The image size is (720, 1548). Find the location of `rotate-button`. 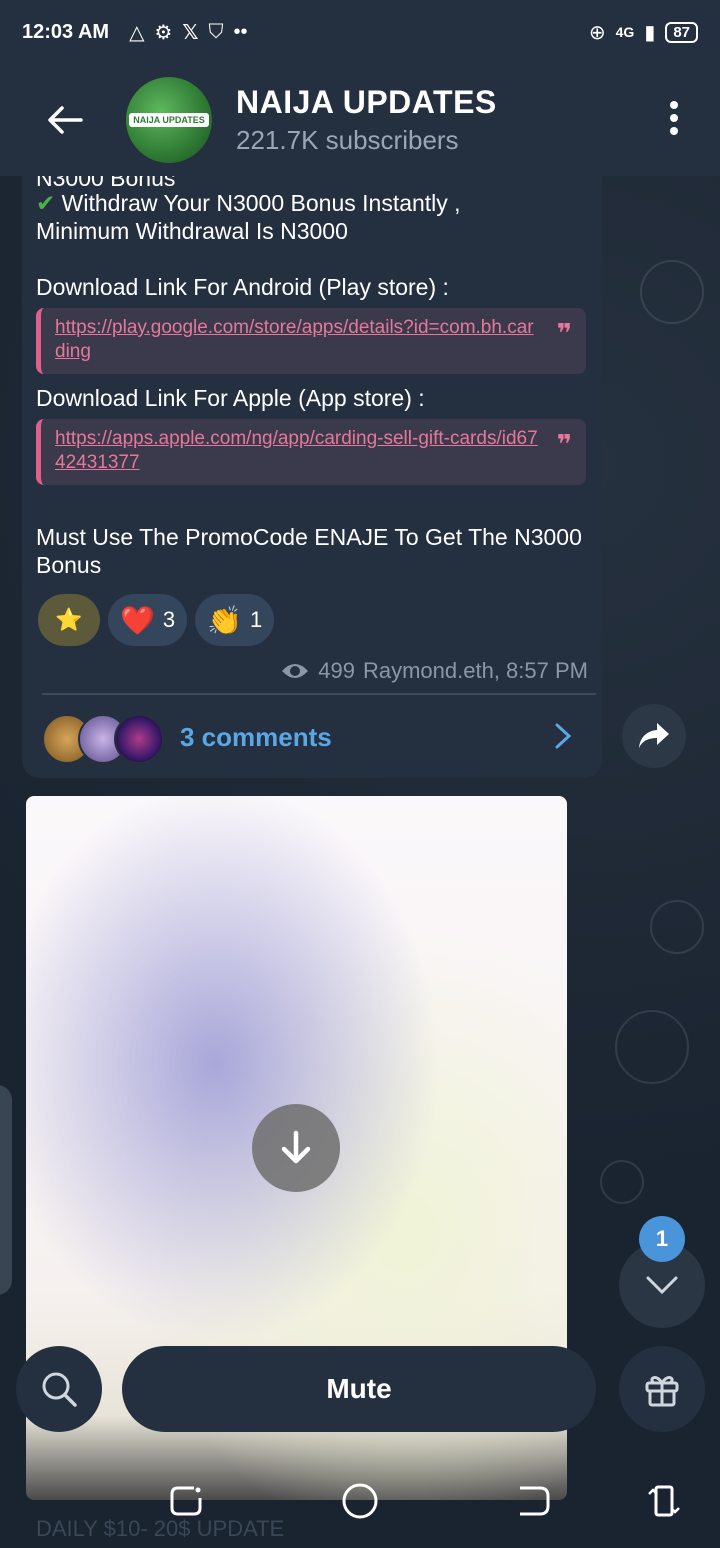

rotate-button is located at coordinates (664, 1501).